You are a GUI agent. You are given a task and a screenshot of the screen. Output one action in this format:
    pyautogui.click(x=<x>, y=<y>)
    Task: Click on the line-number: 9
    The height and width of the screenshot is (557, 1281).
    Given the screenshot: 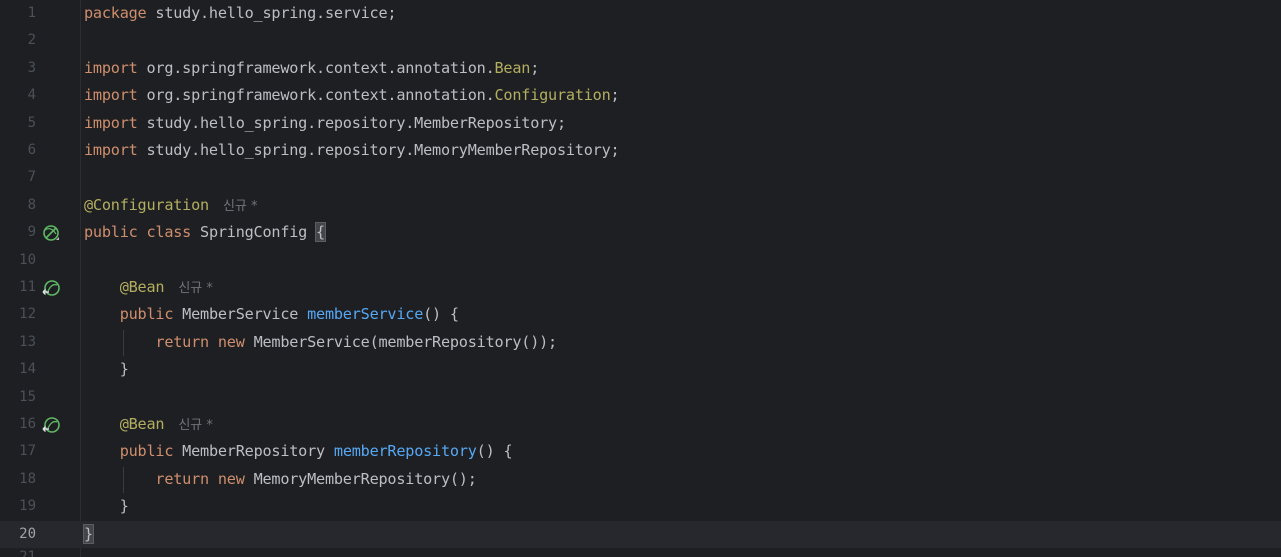 What is the action you would take?
    pyautogui.click(x=31, y=232)
    